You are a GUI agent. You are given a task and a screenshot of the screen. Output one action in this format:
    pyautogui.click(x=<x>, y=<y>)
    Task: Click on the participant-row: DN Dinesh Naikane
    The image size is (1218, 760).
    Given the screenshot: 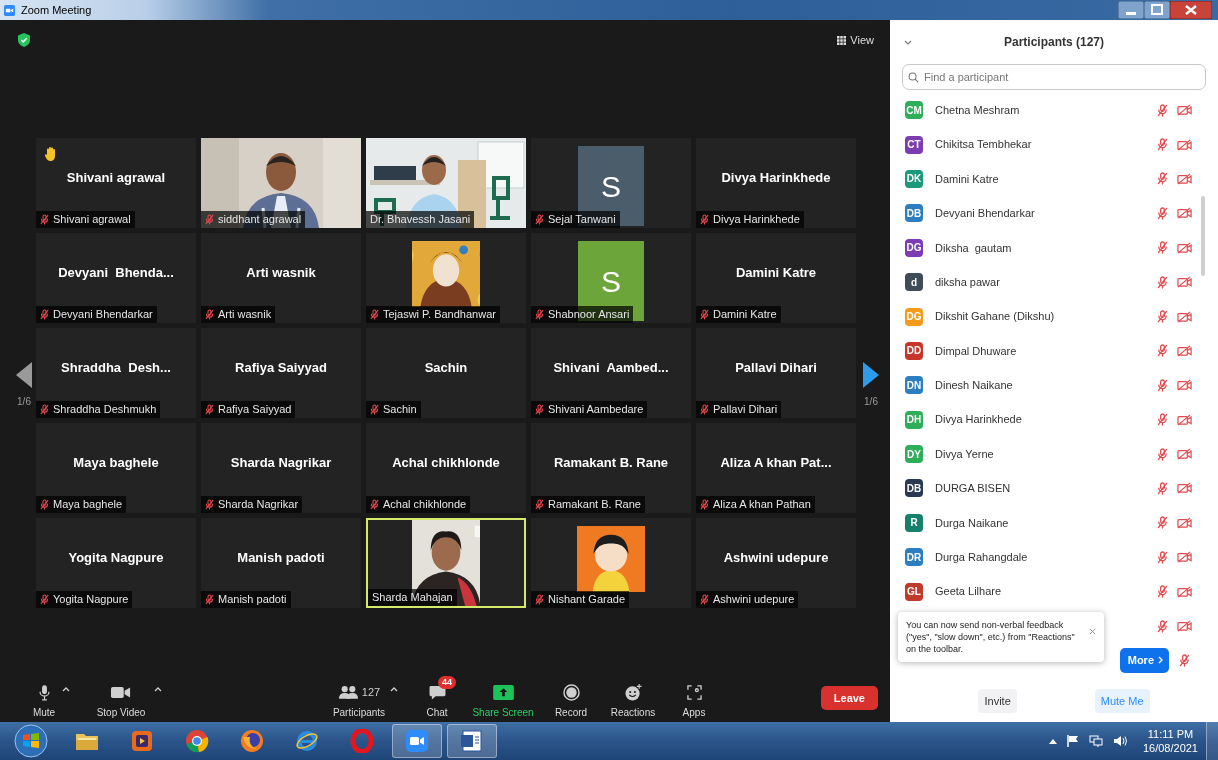 What is the action you would take?
    pyautogui.click(x=1054, y=385)
    